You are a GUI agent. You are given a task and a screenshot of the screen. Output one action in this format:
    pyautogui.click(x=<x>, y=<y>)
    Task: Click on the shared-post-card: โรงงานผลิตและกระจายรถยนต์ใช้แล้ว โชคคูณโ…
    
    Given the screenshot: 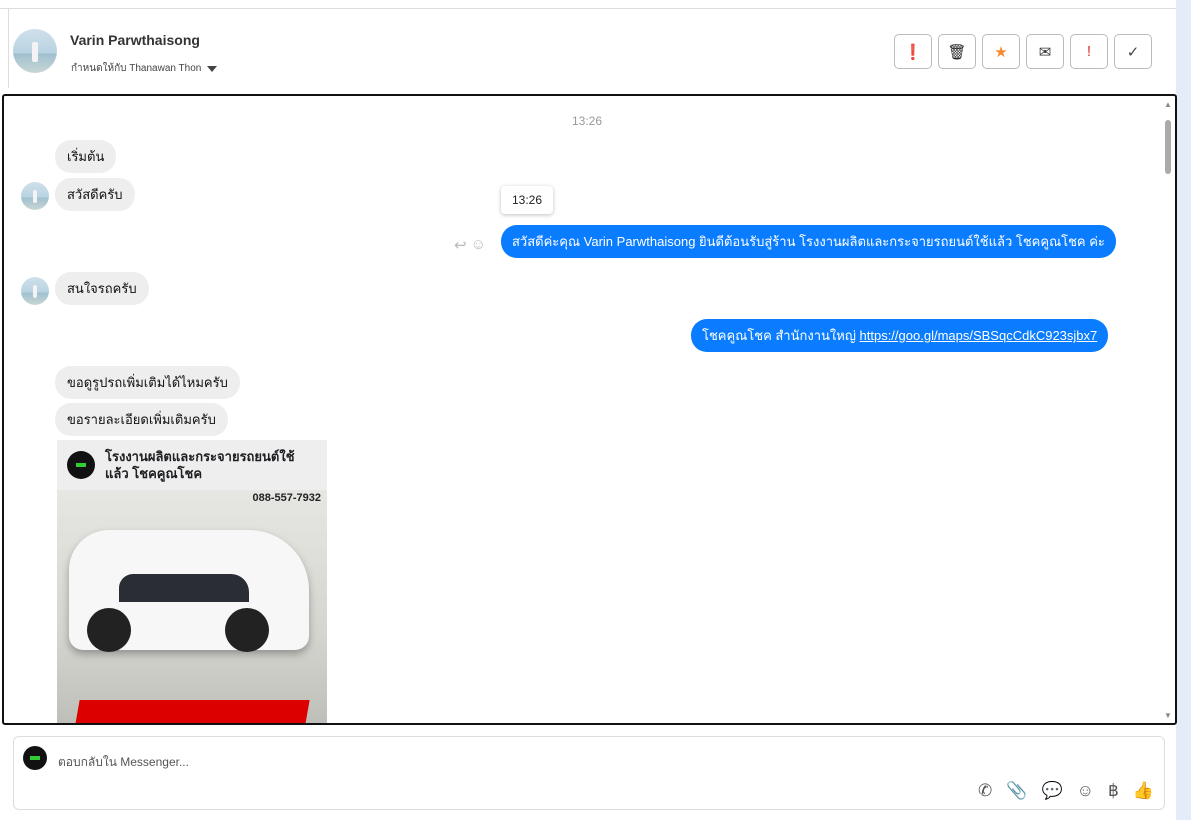 What is the action you would take?
    pyautogui.click(x=192, y=581)
    